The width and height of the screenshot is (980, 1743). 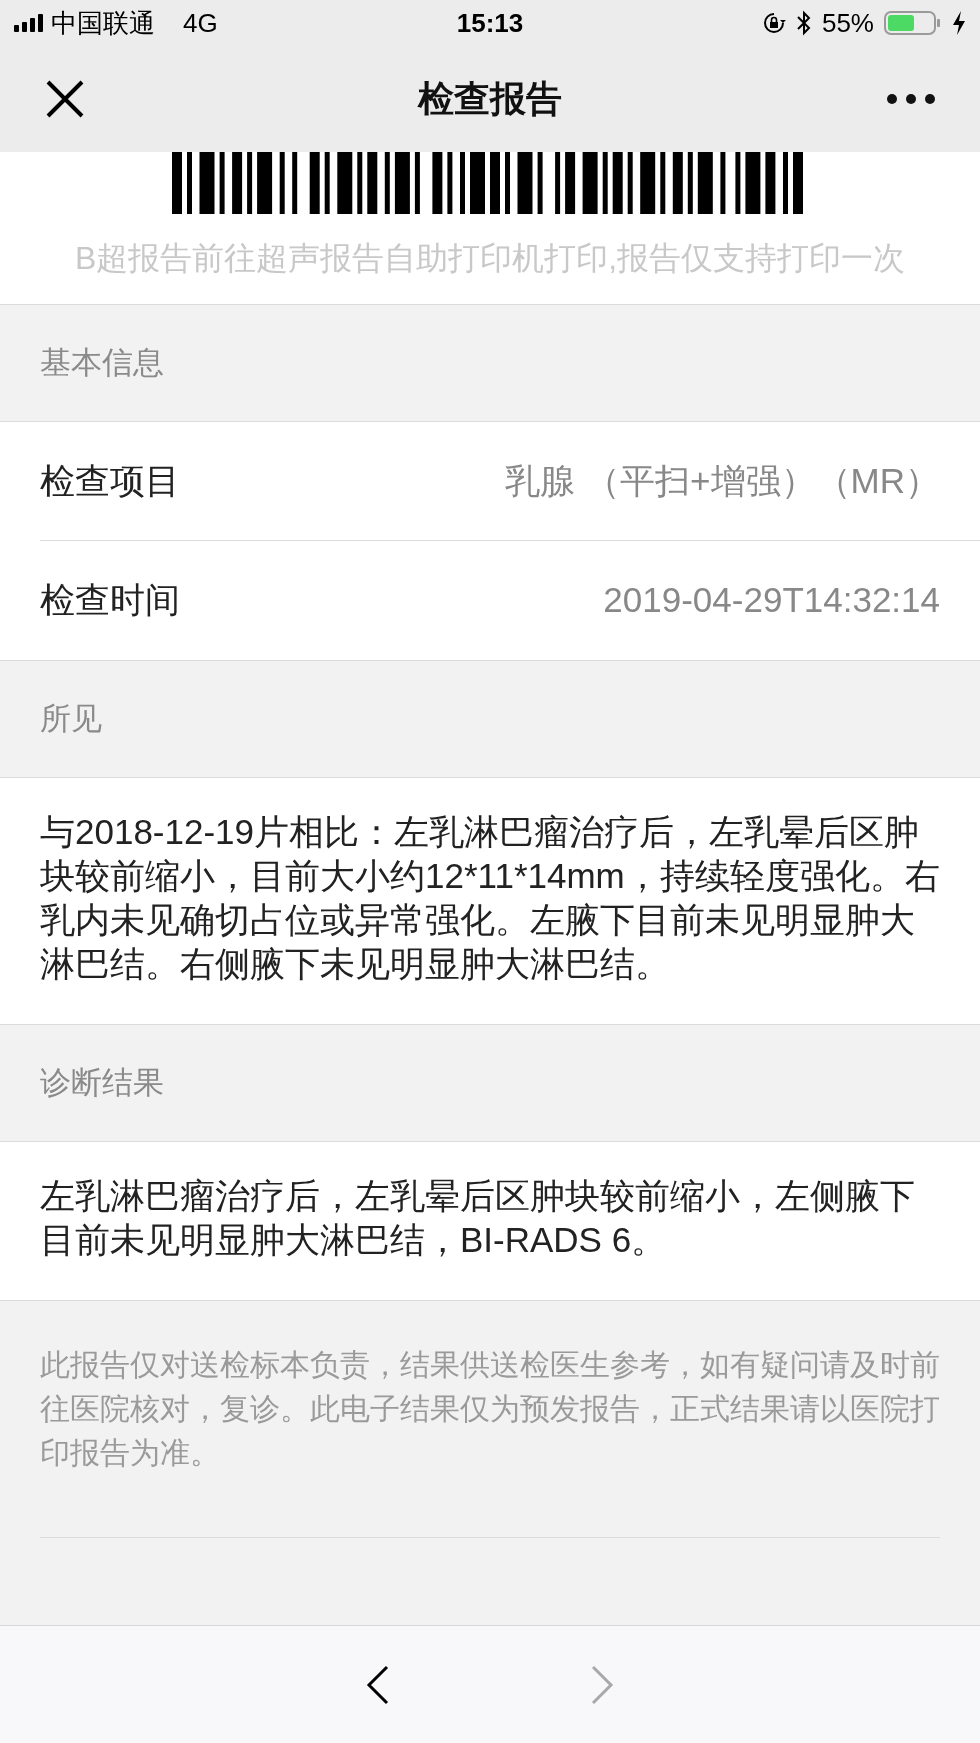 What do you see at coordinates (65, 99) in the screenshot?
I see `close-button` at bounding box center [65, 99].